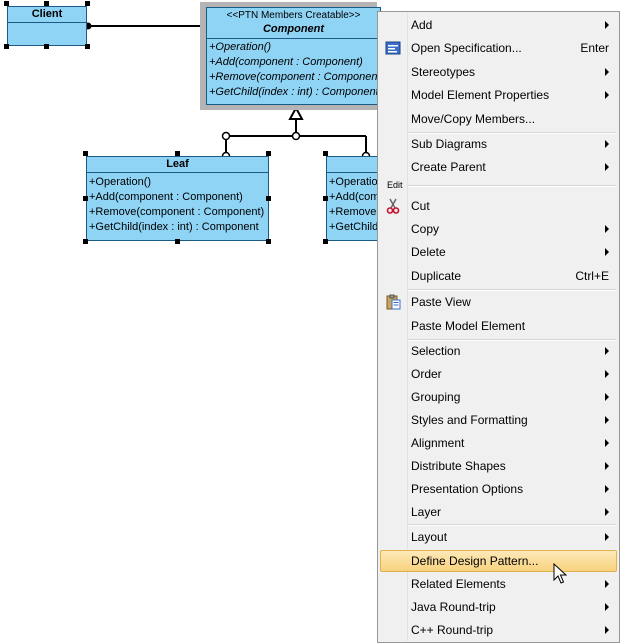 The image size is (620, 643). What do you see at coordinates (452, 630) in the screenshot?
I see `menu-item-label: C++ Round-trip` at bounding box center [452, 630].